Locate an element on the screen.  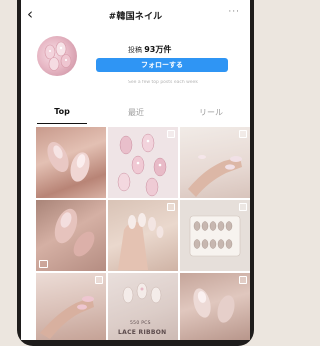
post-overlay-text-2: LACE RIBBON is located at coordinates (142, 332).